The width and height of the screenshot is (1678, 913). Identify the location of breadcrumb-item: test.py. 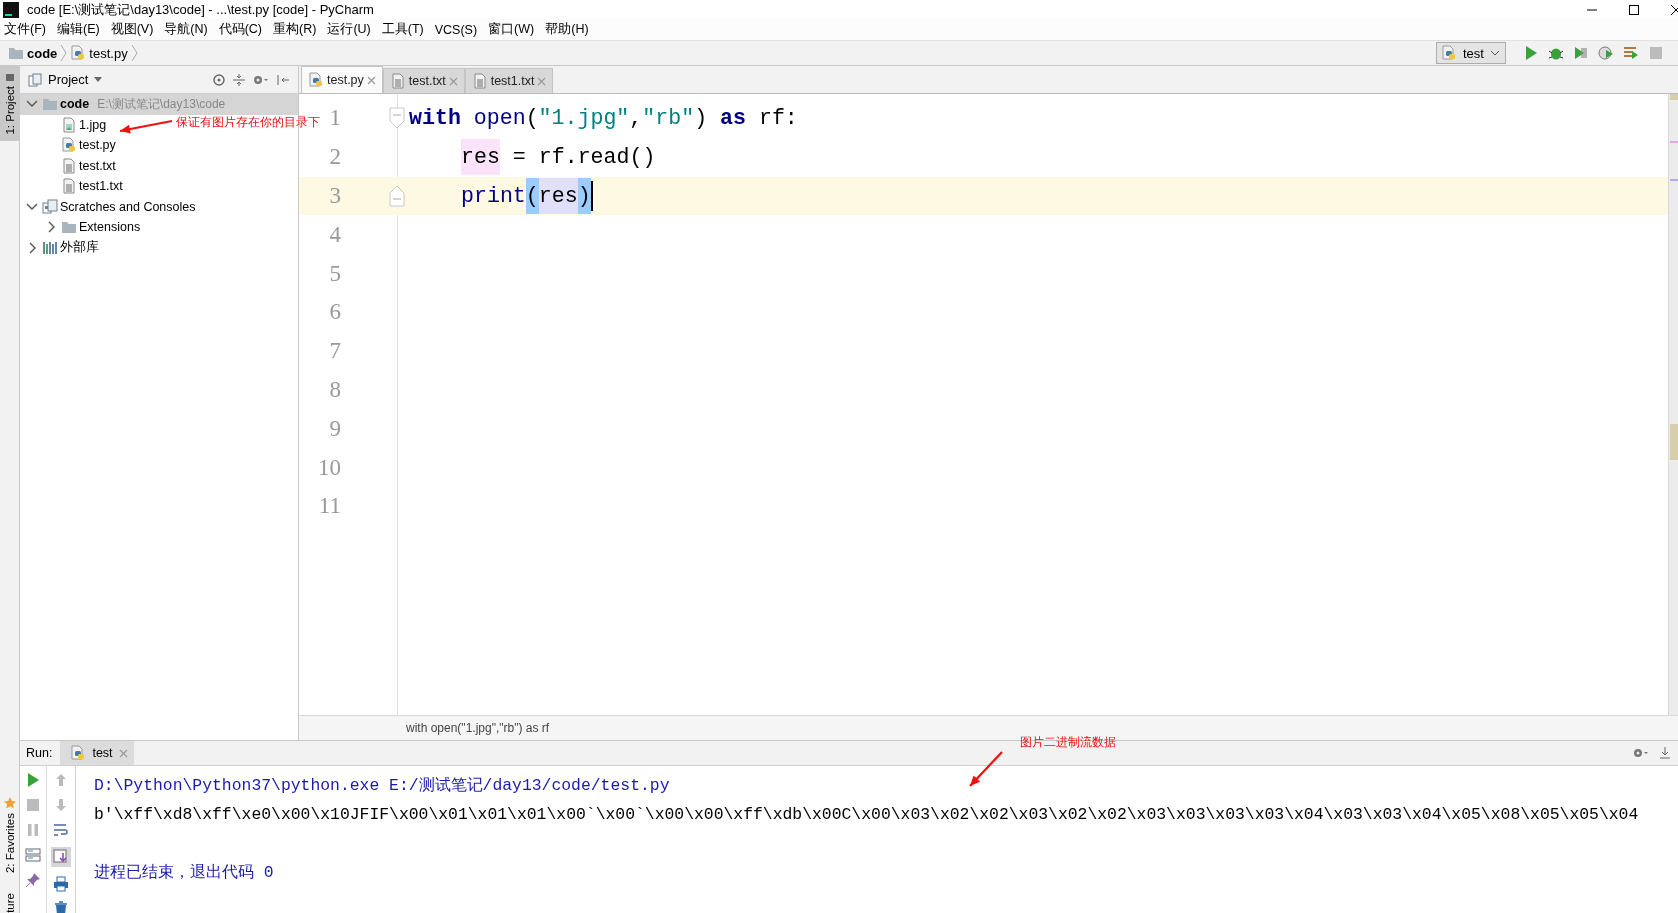
(99, 53).